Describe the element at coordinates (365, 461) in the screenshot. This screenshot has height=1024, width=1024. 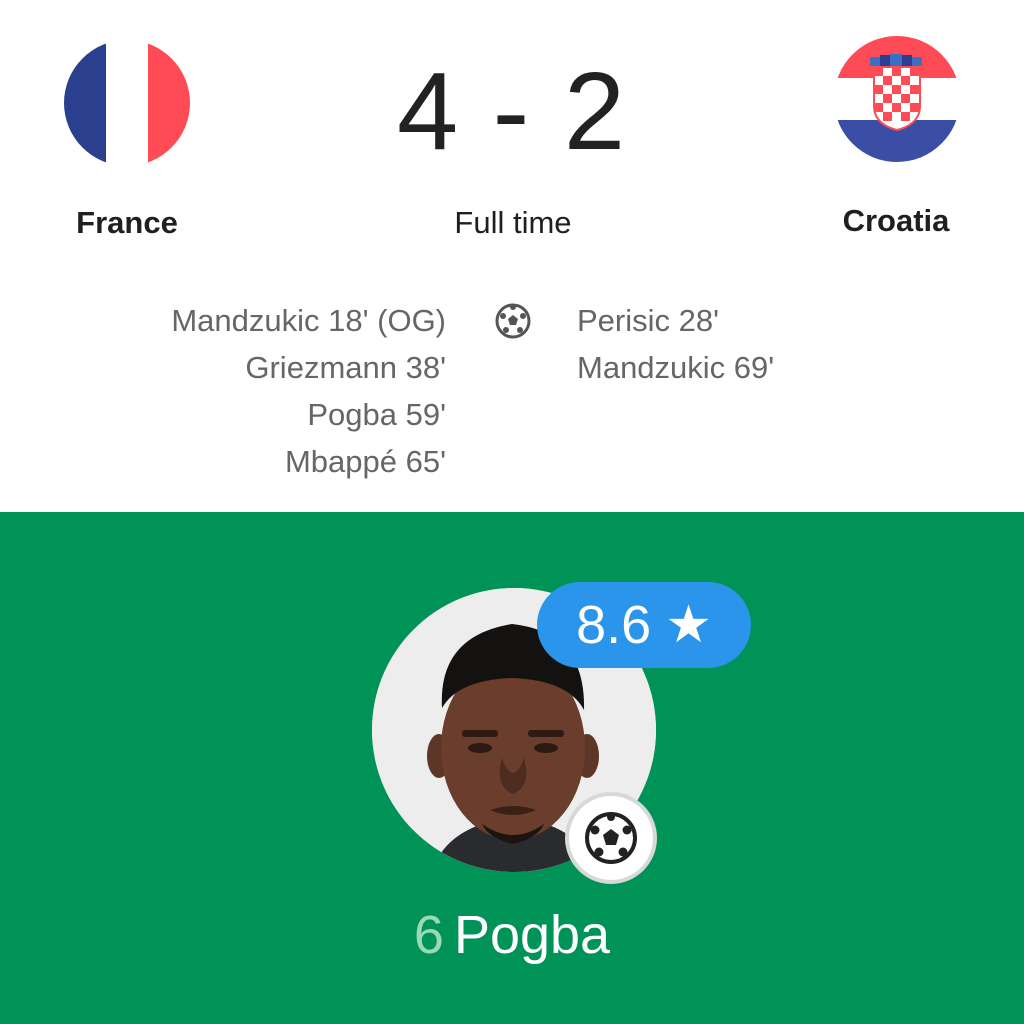
I see `home-scorer: Mbappé 65'` at that location.